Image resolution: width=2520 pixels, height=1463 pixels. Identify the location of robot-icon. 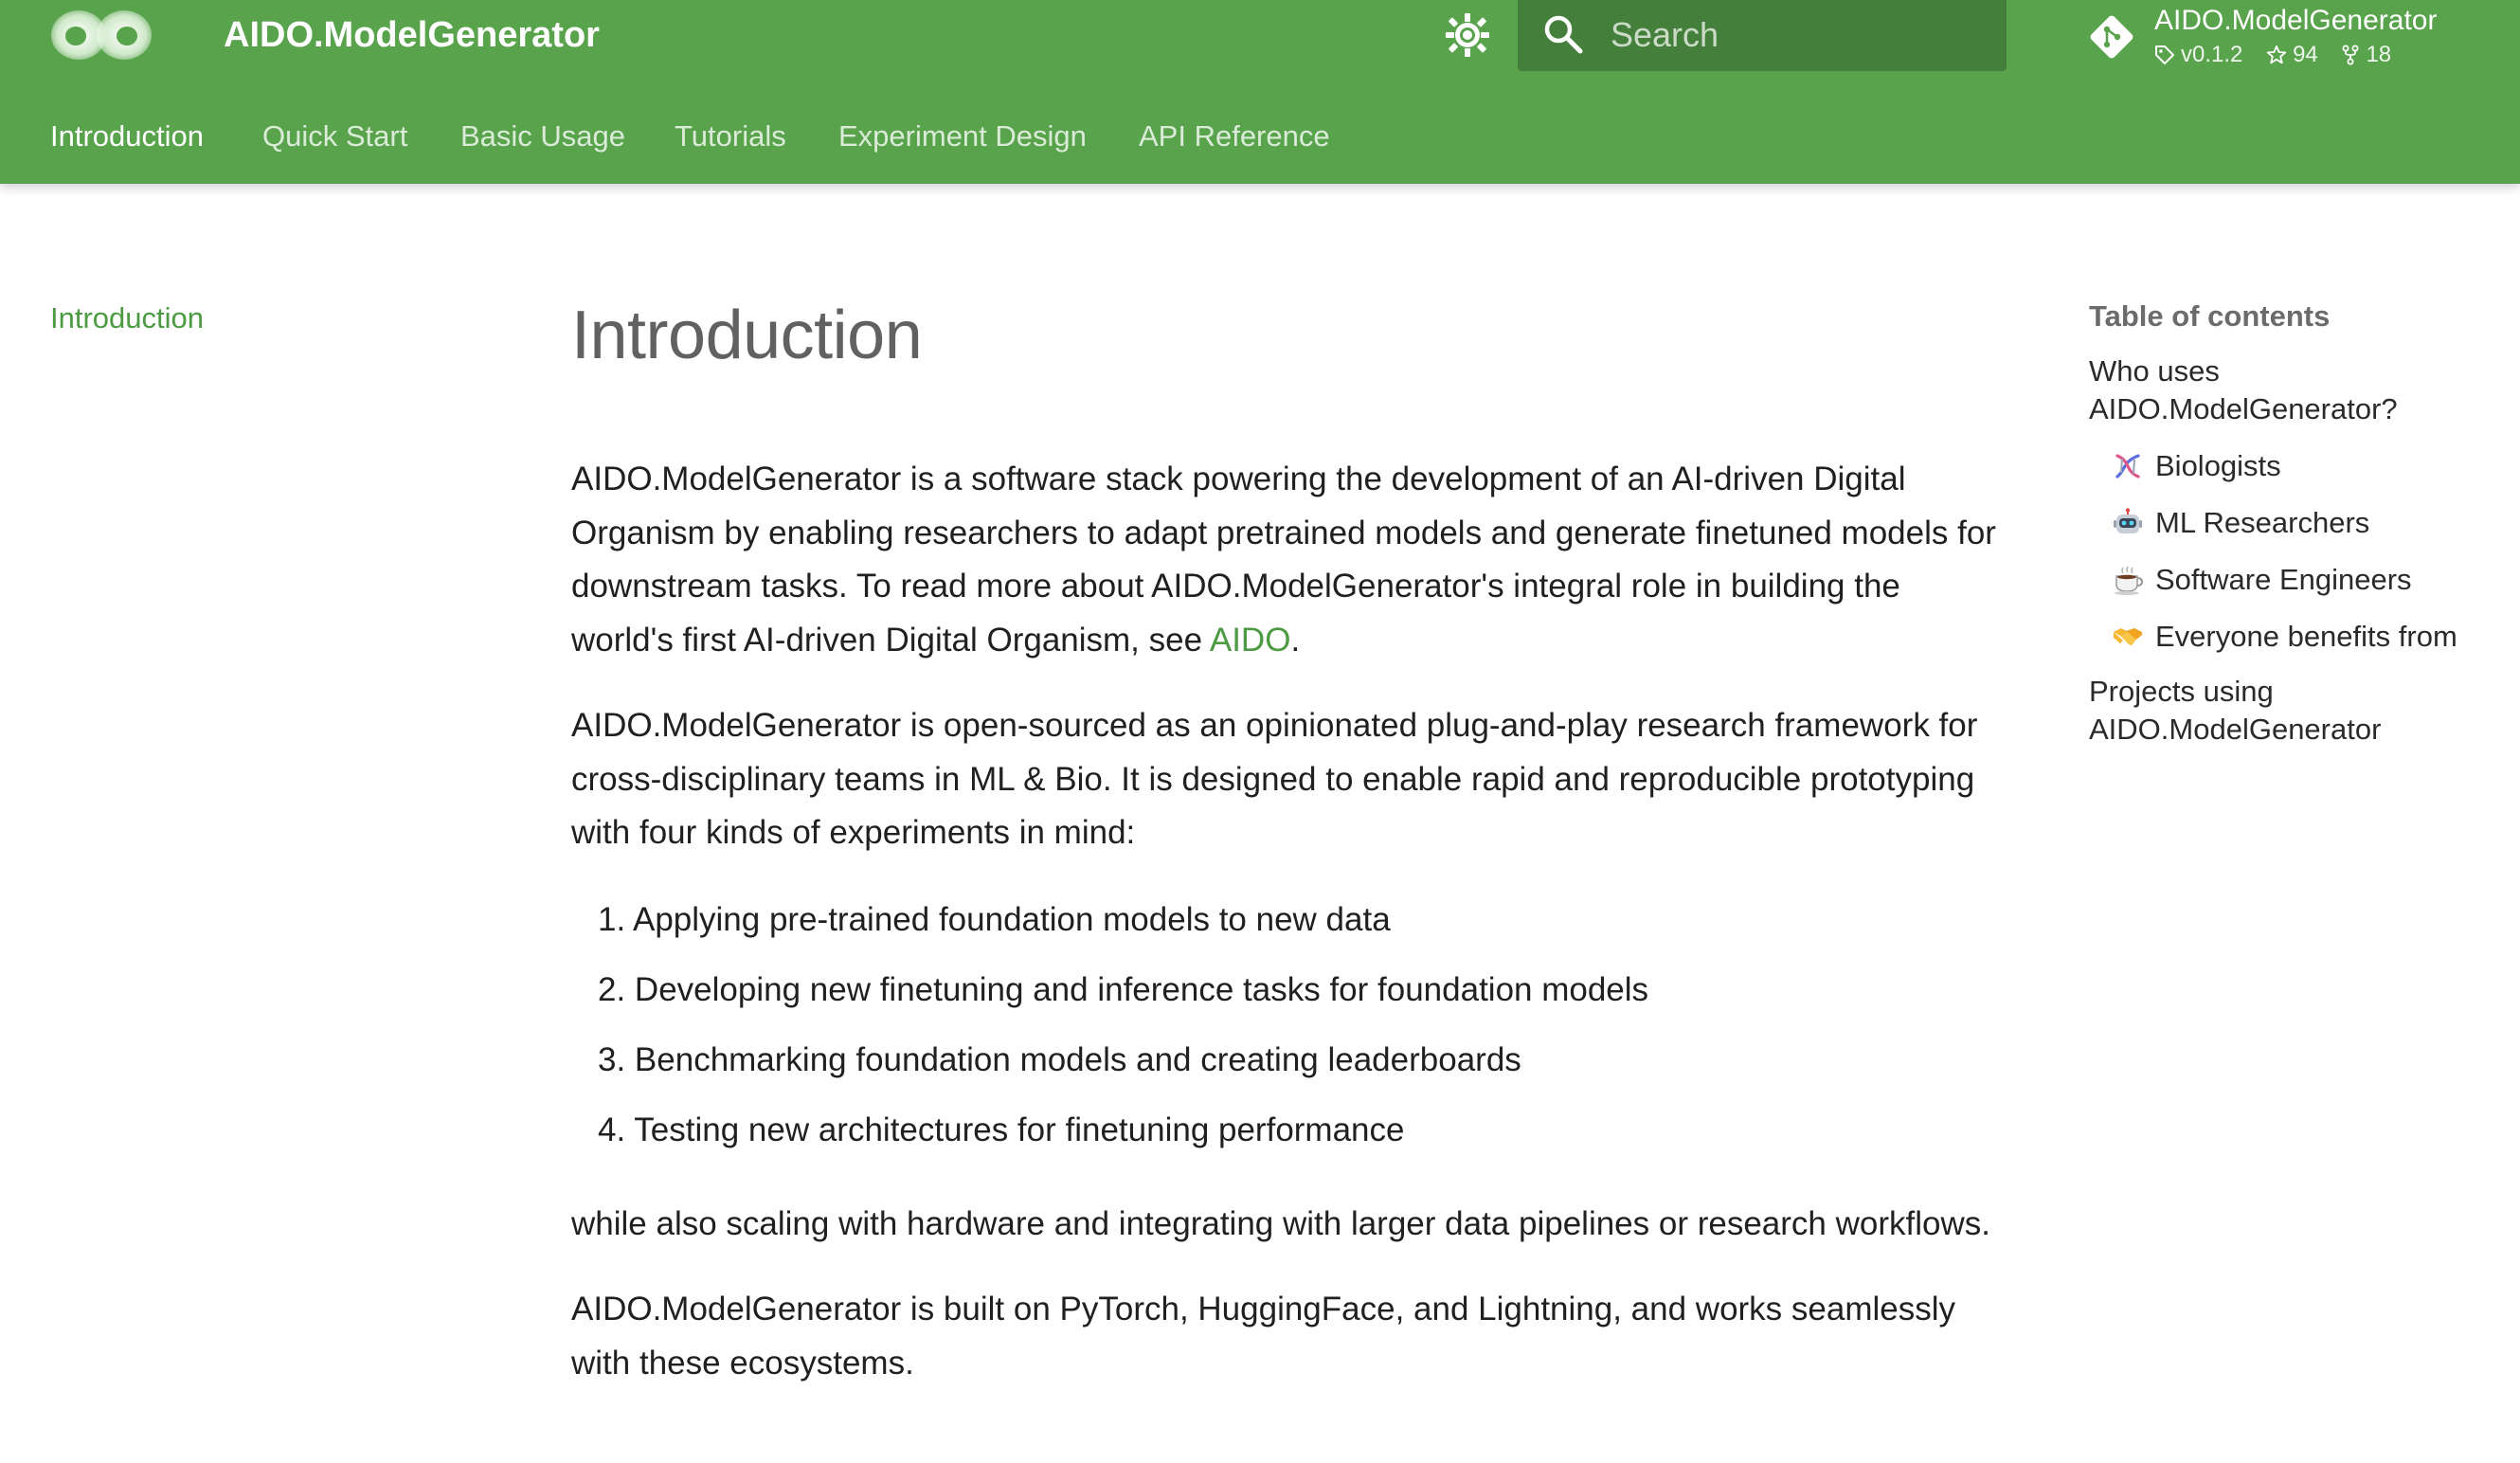
(2128, 520).